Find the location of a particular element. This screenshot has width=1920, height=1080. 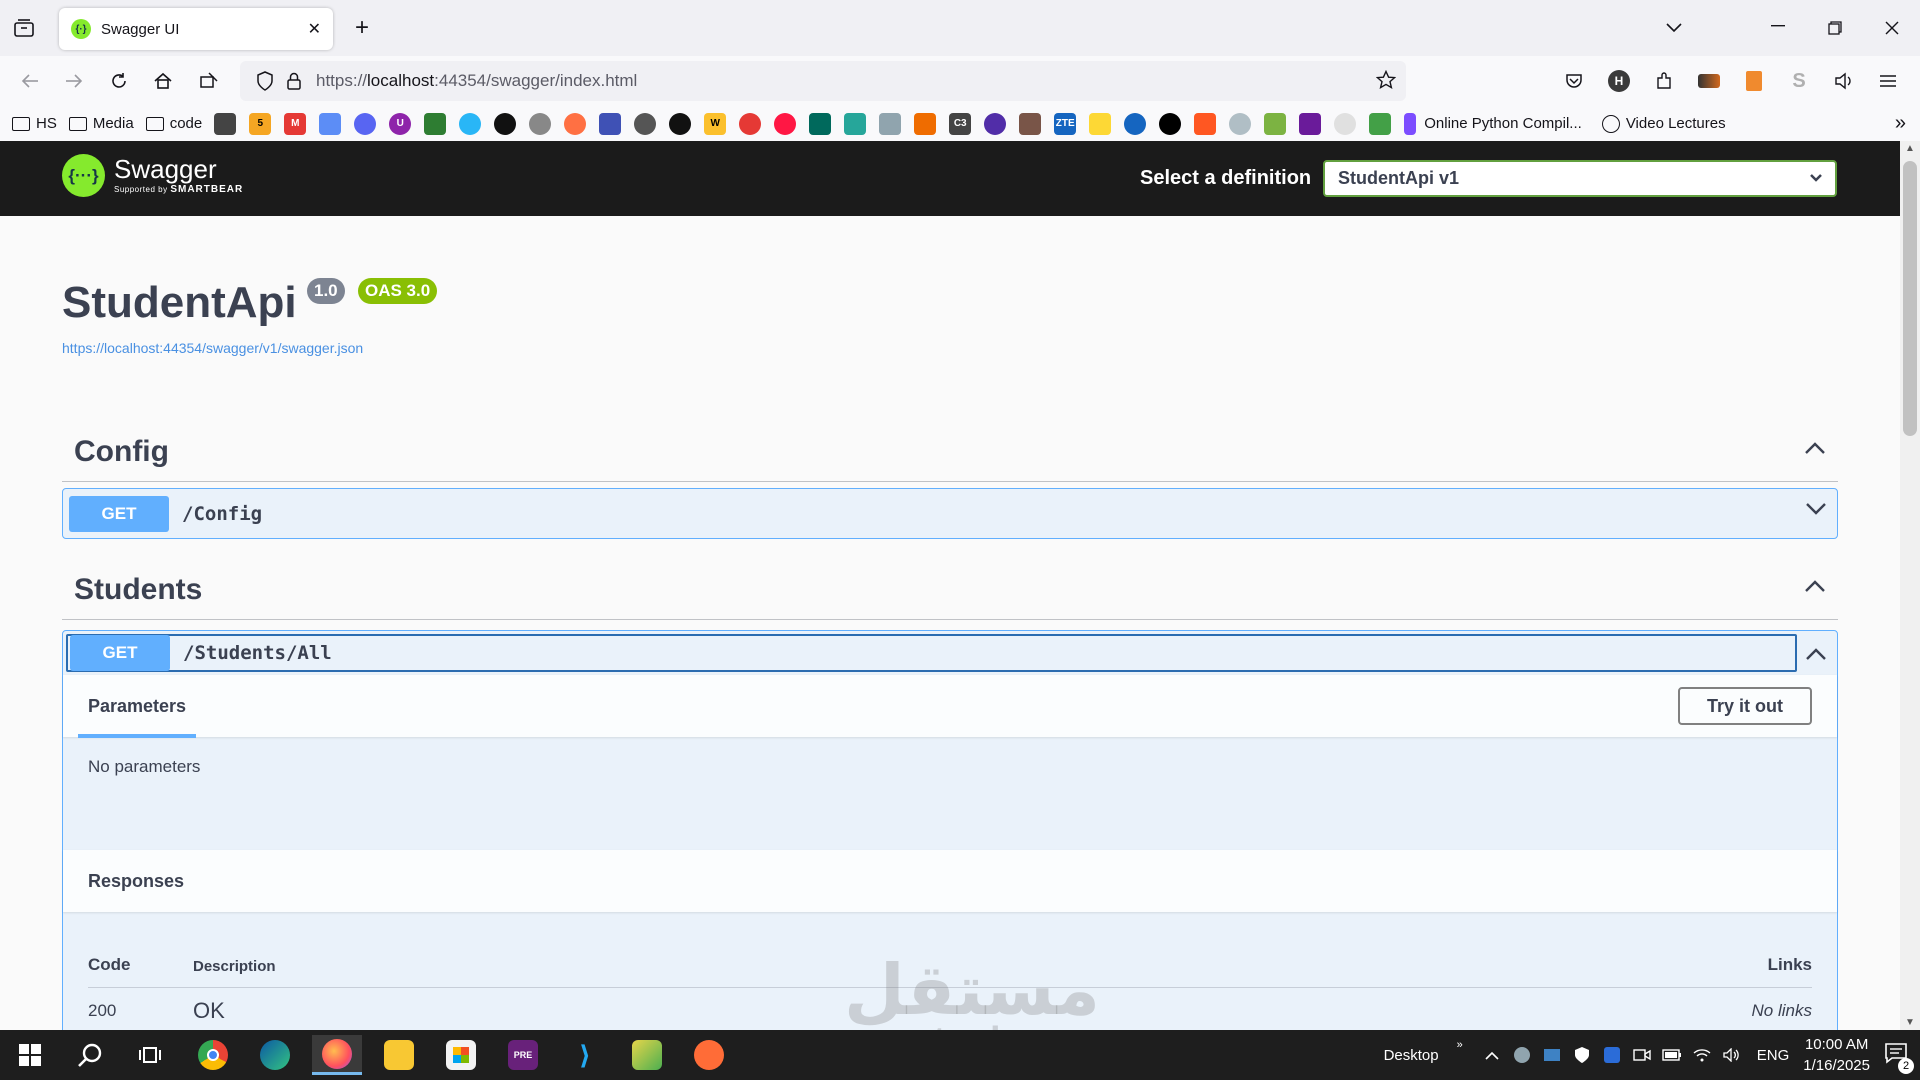

taskbar-visual-studio: PRE is located at coordinates (523, 1055).